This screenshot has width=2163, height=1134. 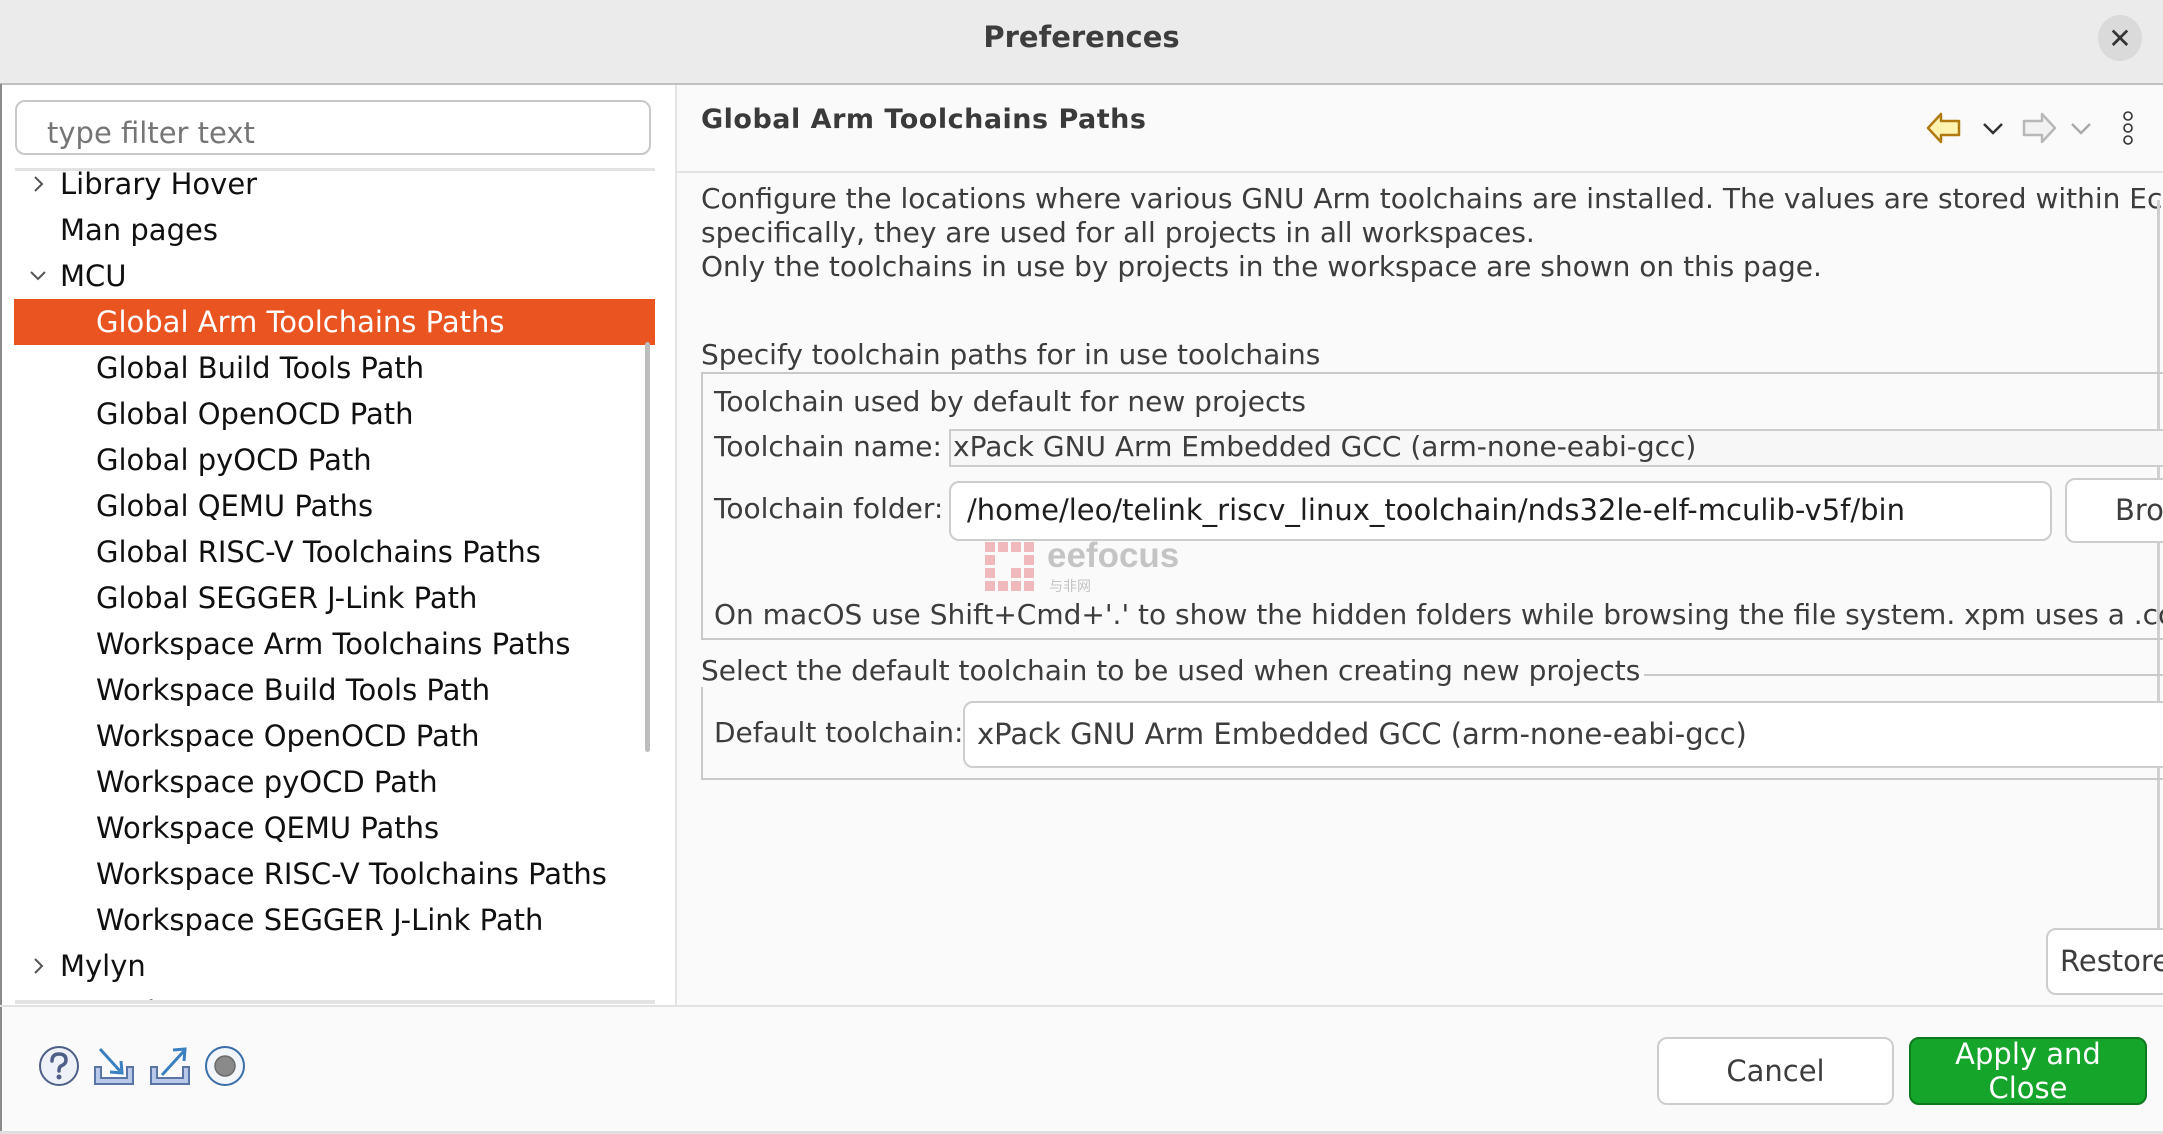 What do you see at coordinates (676, 545) in the screenshot?
I see `panel-splitter` at bounding box center [676, 545].